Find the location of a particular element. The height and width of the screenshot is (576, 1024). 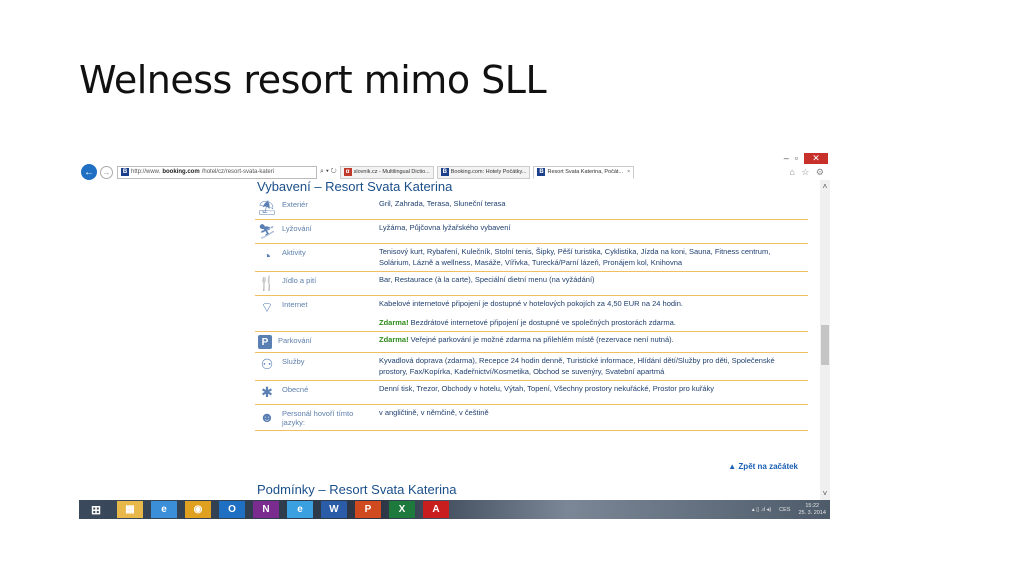

facility-description: Lyžárna, Půjčovna lyžařského vybavení is located at coordinates (590, 231).